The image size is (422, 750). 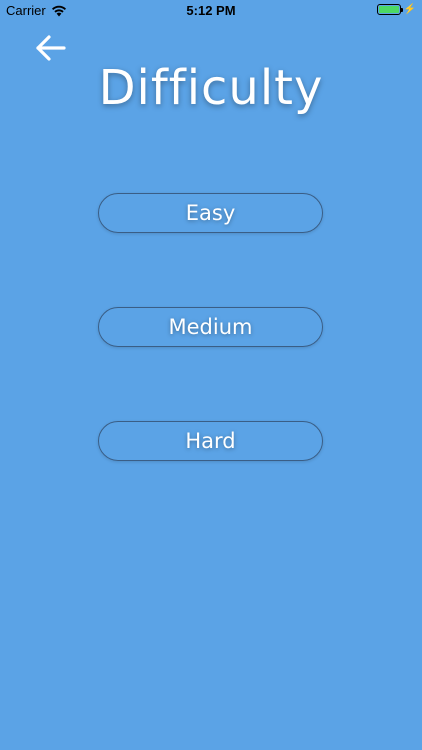 I want to click on status-bar: Carrier 5:12 PM ⚡, so click(x=211, y=11).